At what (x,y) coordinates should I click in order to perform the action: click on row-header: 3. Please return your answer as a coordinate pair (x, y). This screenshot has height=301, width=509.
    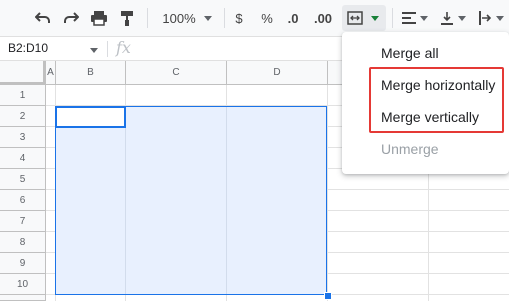
    Looking at the image, I should click on (23, 137).